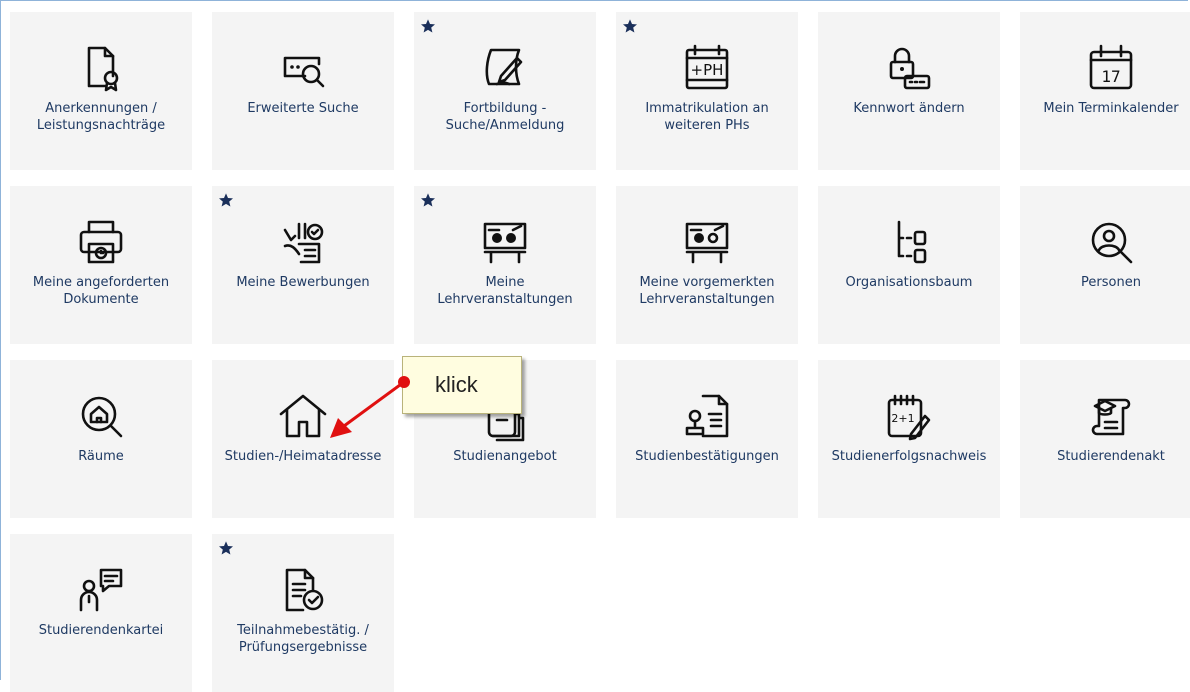  I want to click on app-tile: Studien-/Heimatadresse, so click(303, 439).